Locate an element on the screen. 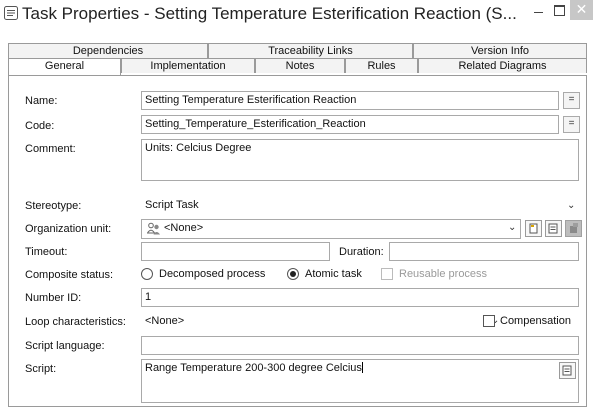  tab-rules: Rules is located at coordinates (381, 65).